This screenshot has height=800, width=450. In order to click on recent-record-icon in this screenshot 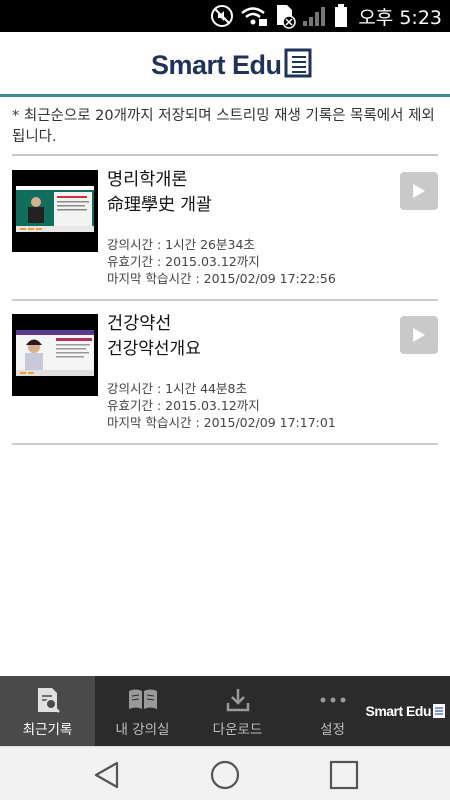, I will do `click(48, 700)`.